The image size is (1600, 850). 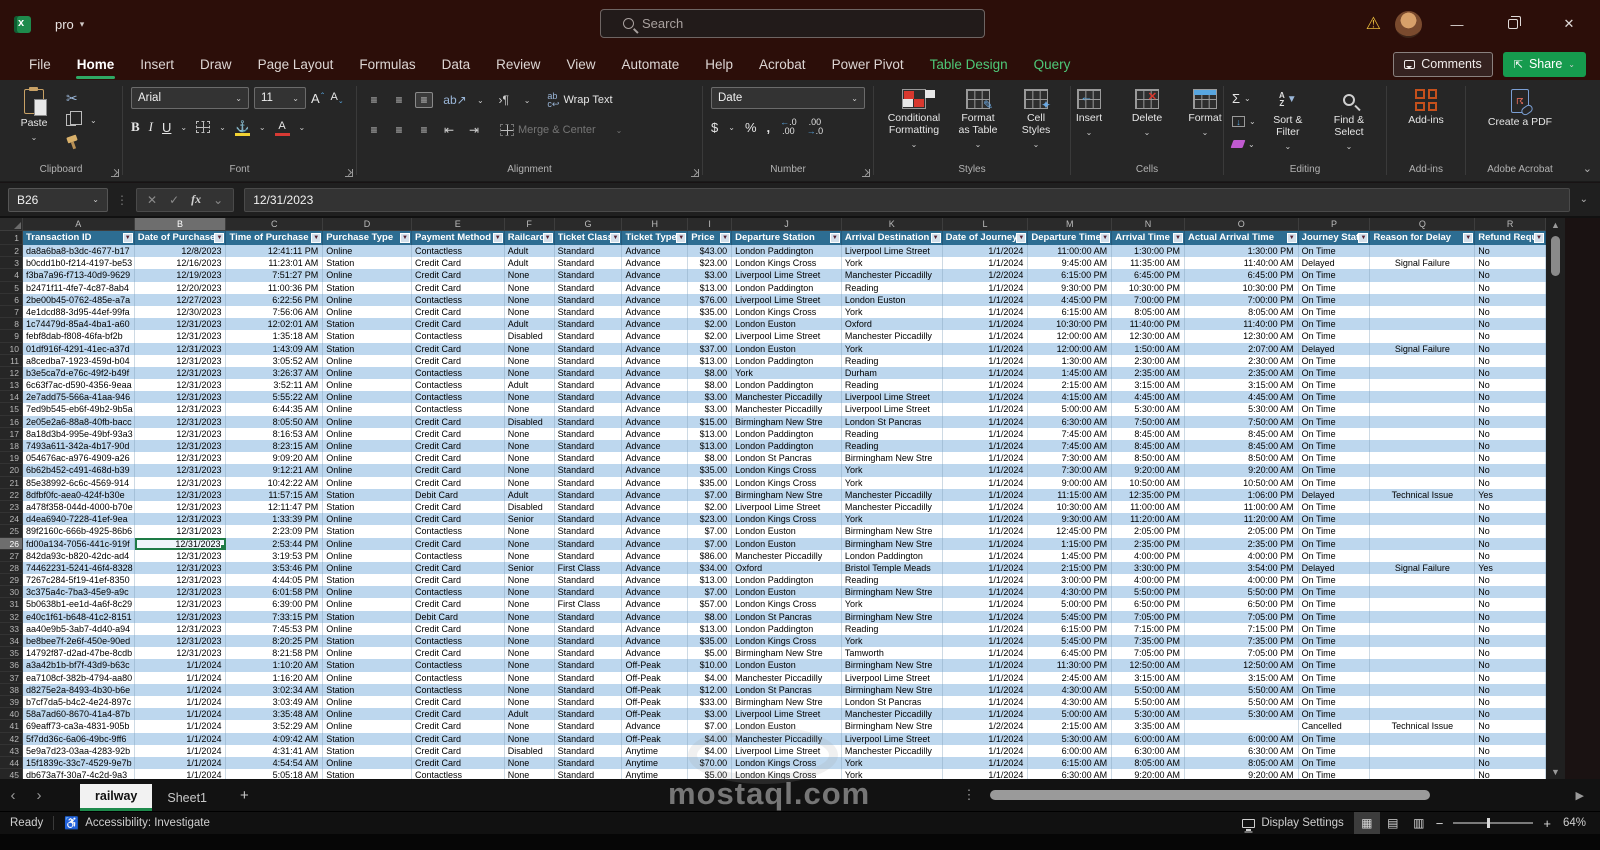 What do you see at coordinates (1148, 482) in the screenshot?
I see `cell: 10:50:00 AM` at bounding box center [1148, 482].